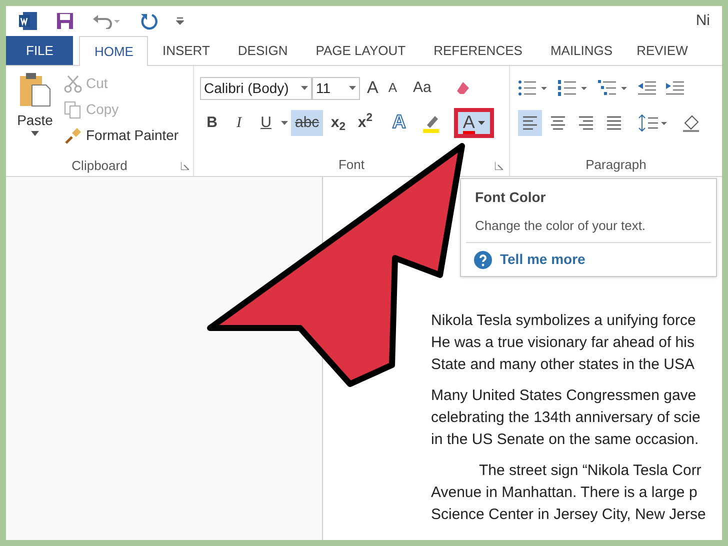  What do you see at coordinates (365, 123) in the screenshot?
I see `format-button: x$^{2}$` at bounding box center [365, 123].